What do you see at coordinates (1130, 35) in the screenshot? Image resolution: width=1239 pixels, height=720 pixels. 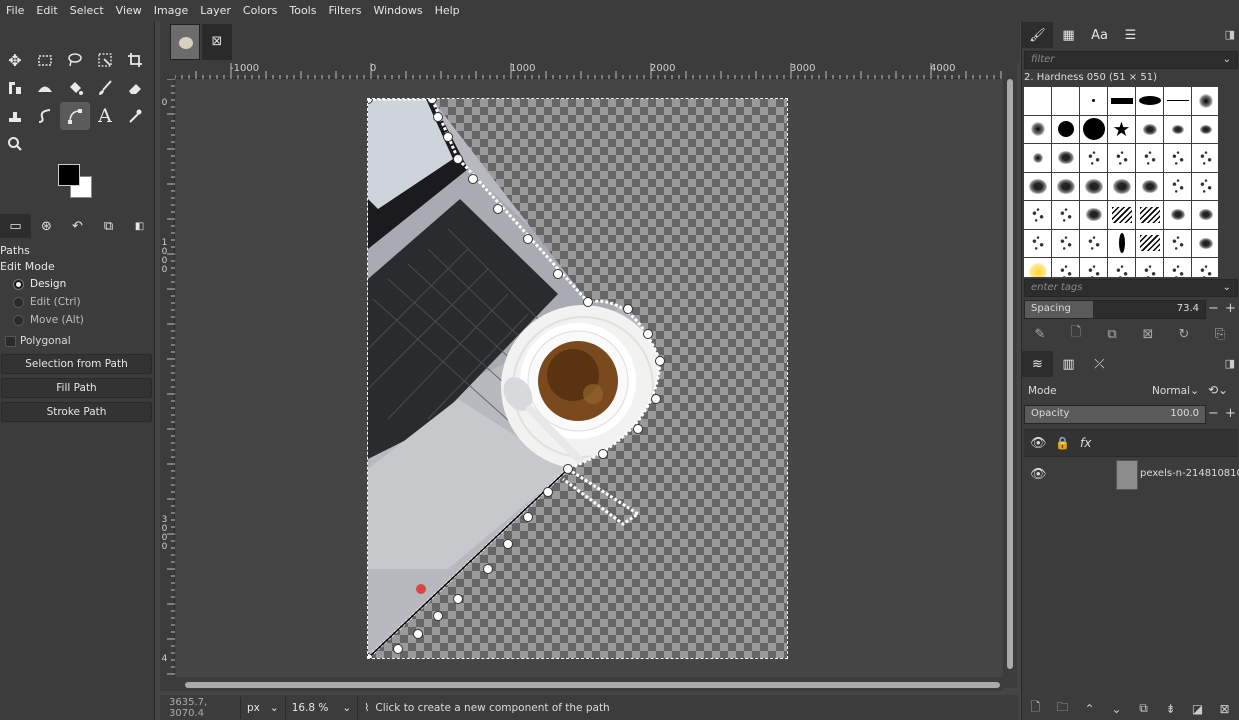 I see `document-history-tab-icon: ☰` at bounding box center [1130, 35].